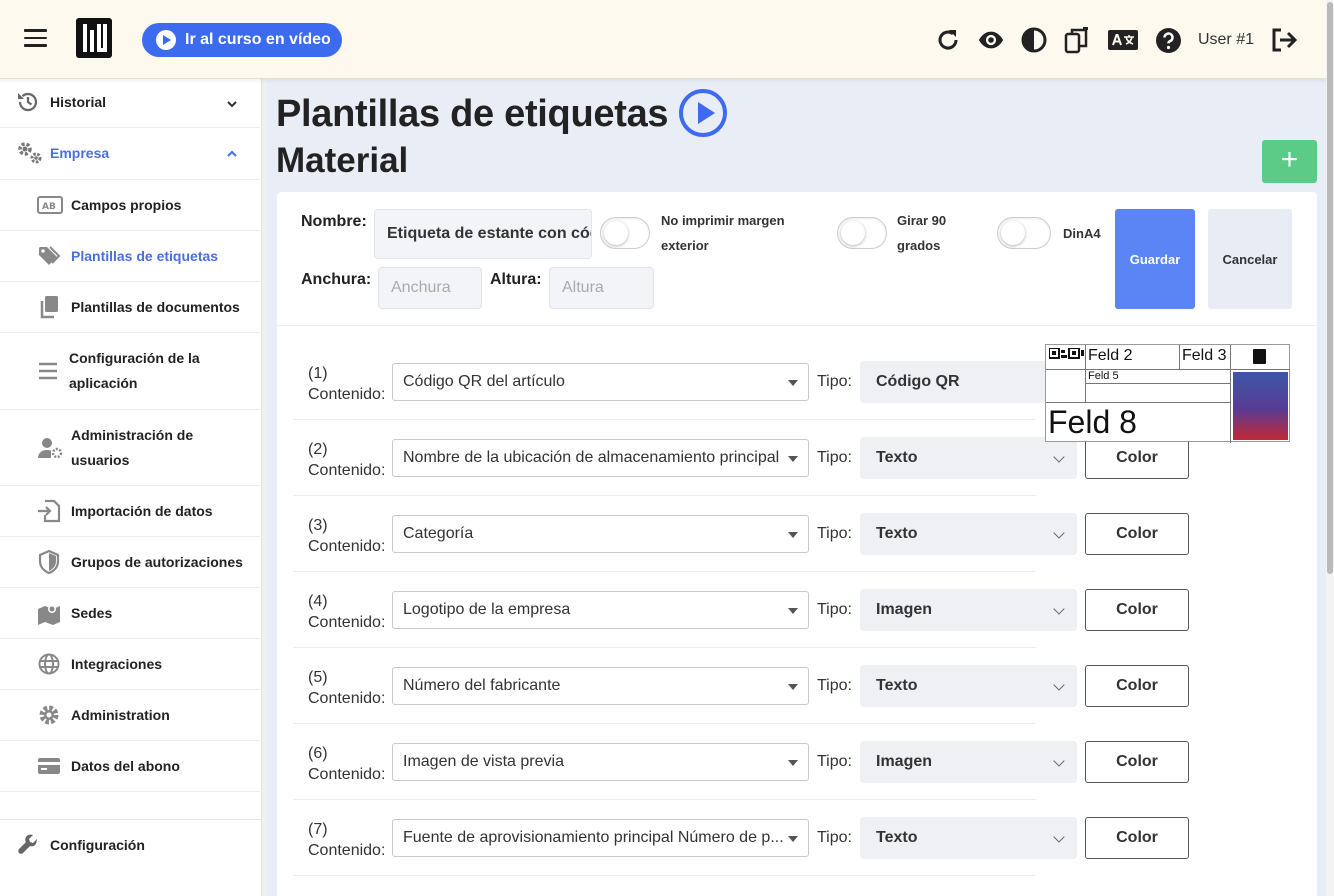  I want to click on row-index: (7), so click(318, 829).